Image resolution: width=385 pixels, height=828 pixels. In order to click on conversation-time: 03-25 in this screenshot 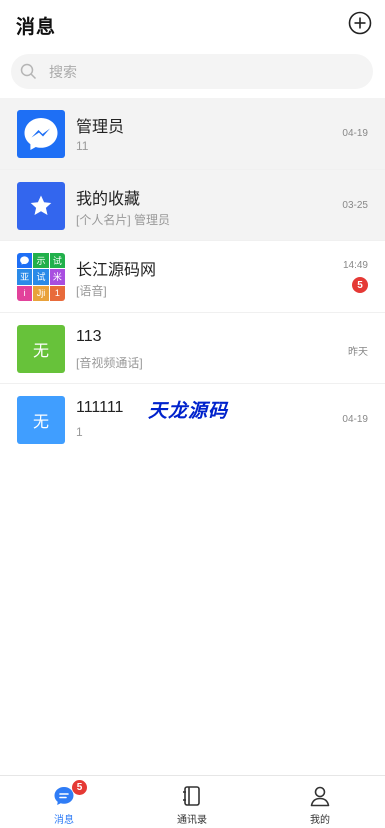, I will do `click(355, 205)`.